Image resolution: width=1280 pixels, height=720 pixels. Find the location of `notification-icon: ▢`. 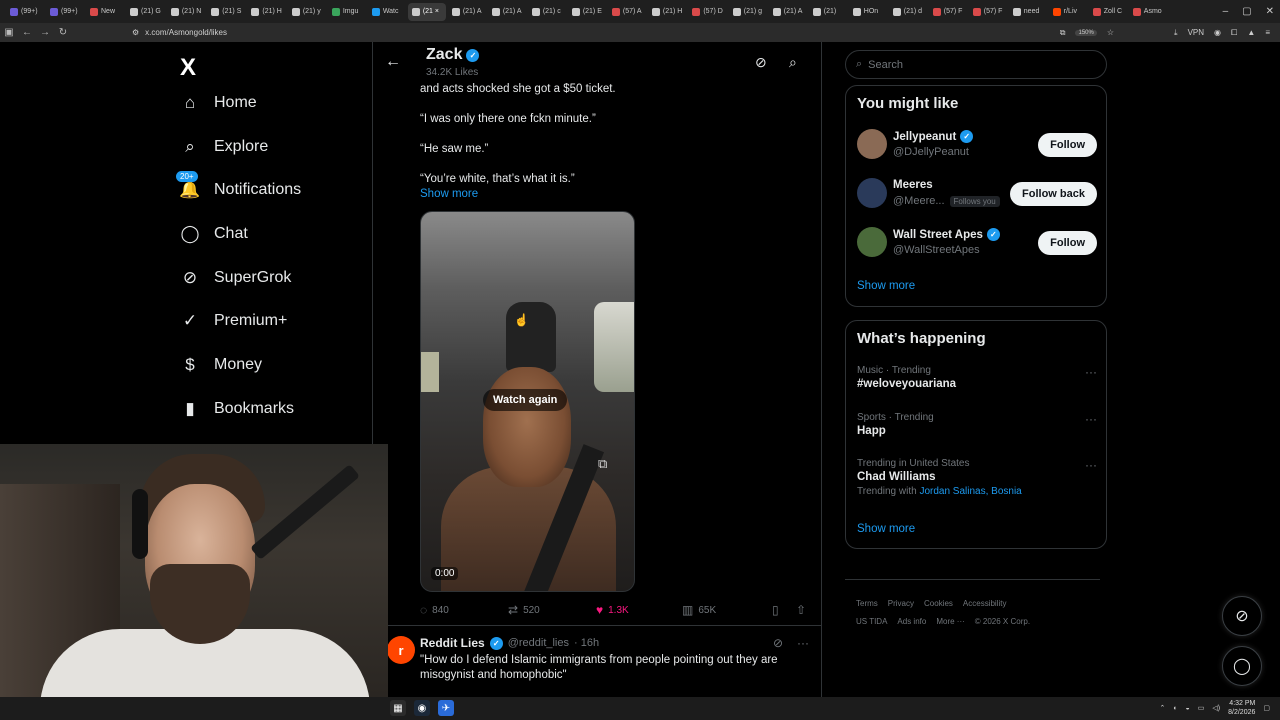

notification-icon: ▢ is located at coordinates (1266, 708).